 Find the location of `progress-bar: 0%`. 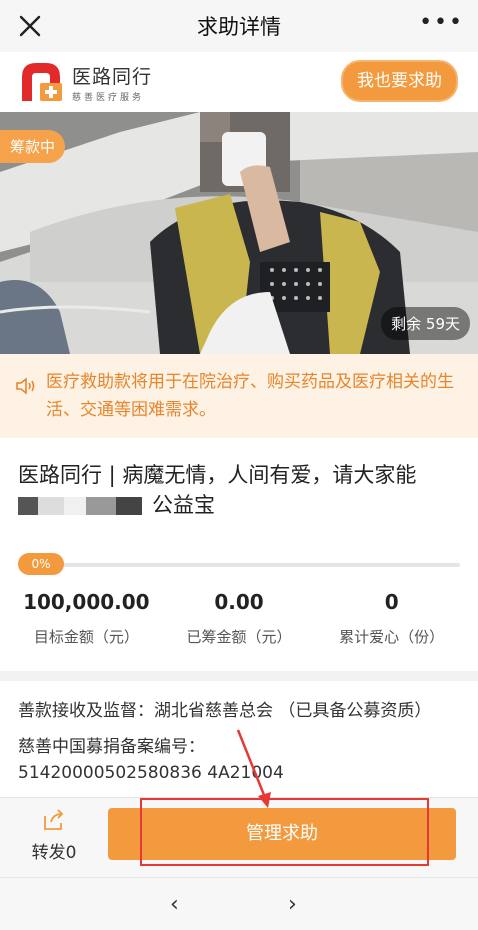

progress-bar: 0% is located at coordinates (239, 565).